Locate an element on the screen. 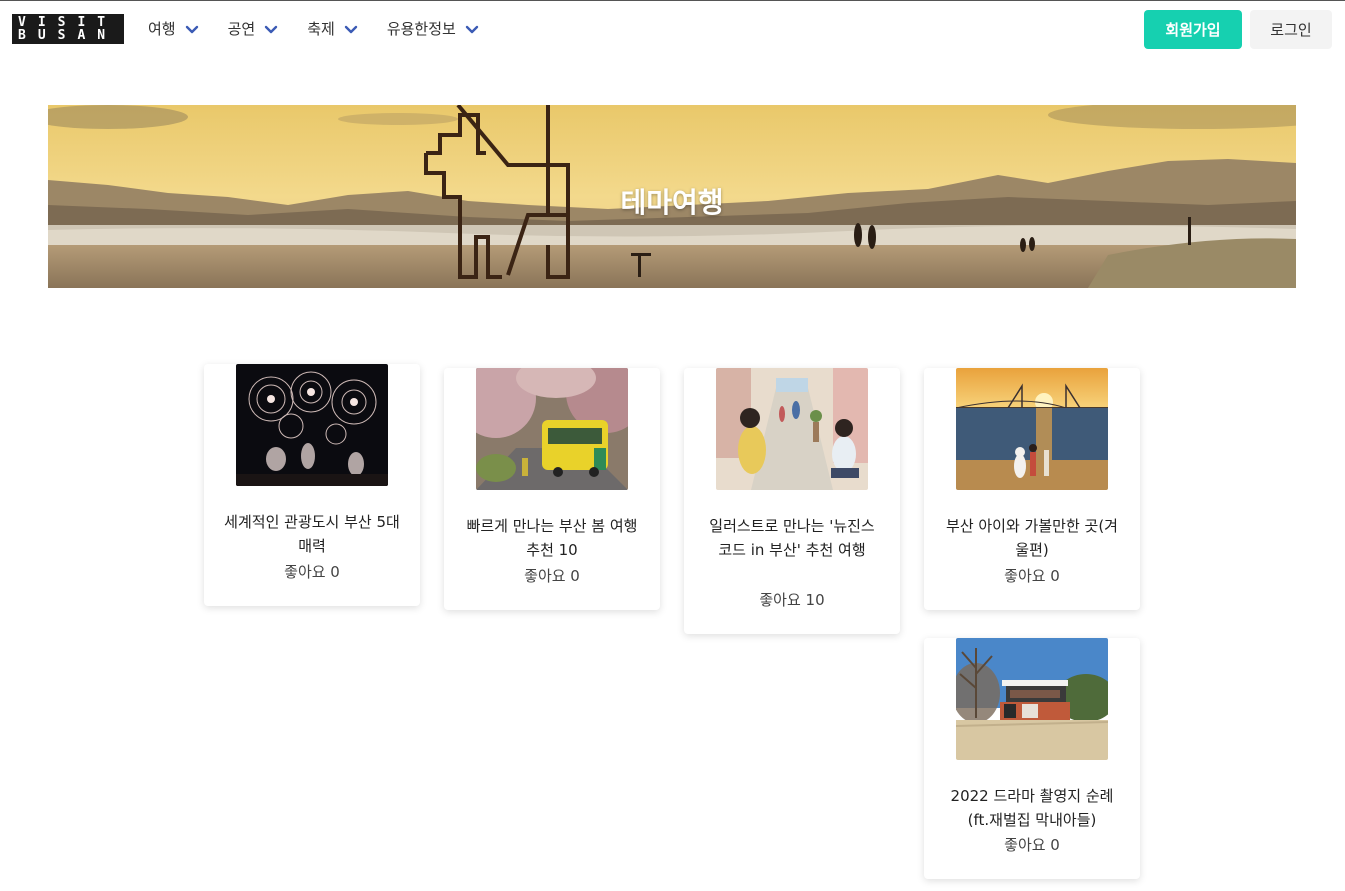 This screenshot has height=891, width=1345. illustration-image is located at coordinates (792, 429).